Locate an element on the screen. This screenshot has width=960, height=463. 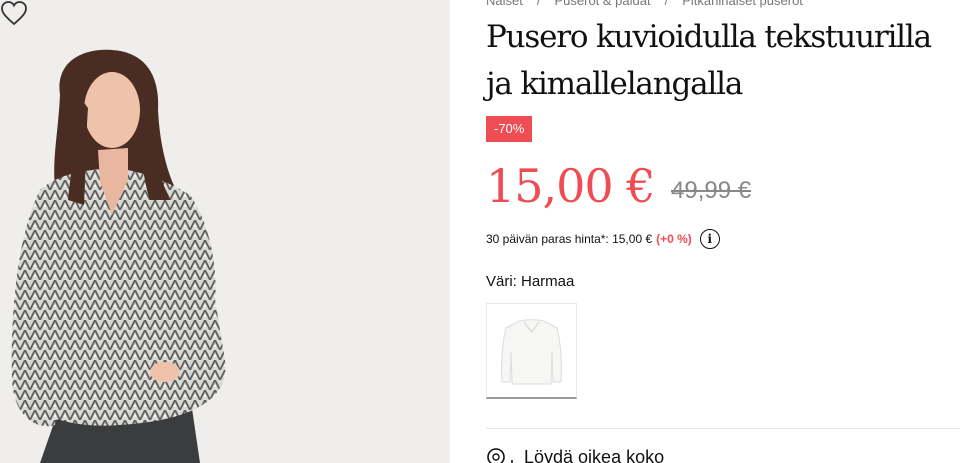
measuring-tape-icon is located at coordinates (500, 455).